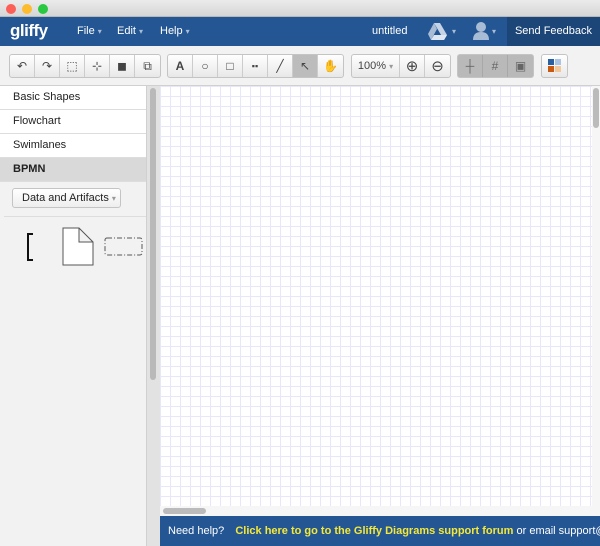 Image resolution: width=600 pixels, height=546 pixels. Describe the element at coordinates (30, 247) in the screenshot. I see `annotation-shape` at that location.